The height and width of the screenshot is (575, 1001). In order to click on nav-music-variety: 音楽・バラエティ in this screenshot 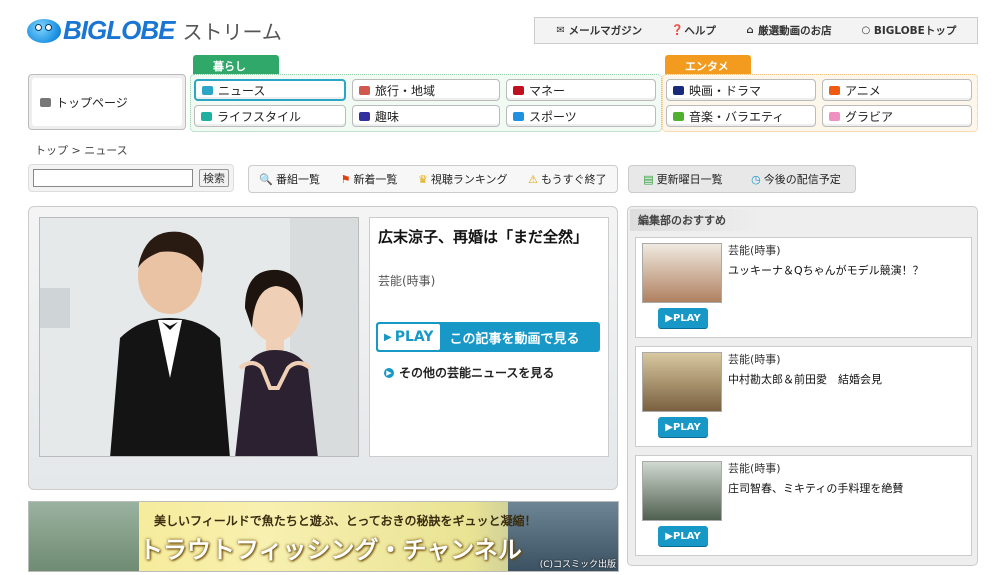, I will do `click(741, 116)`.